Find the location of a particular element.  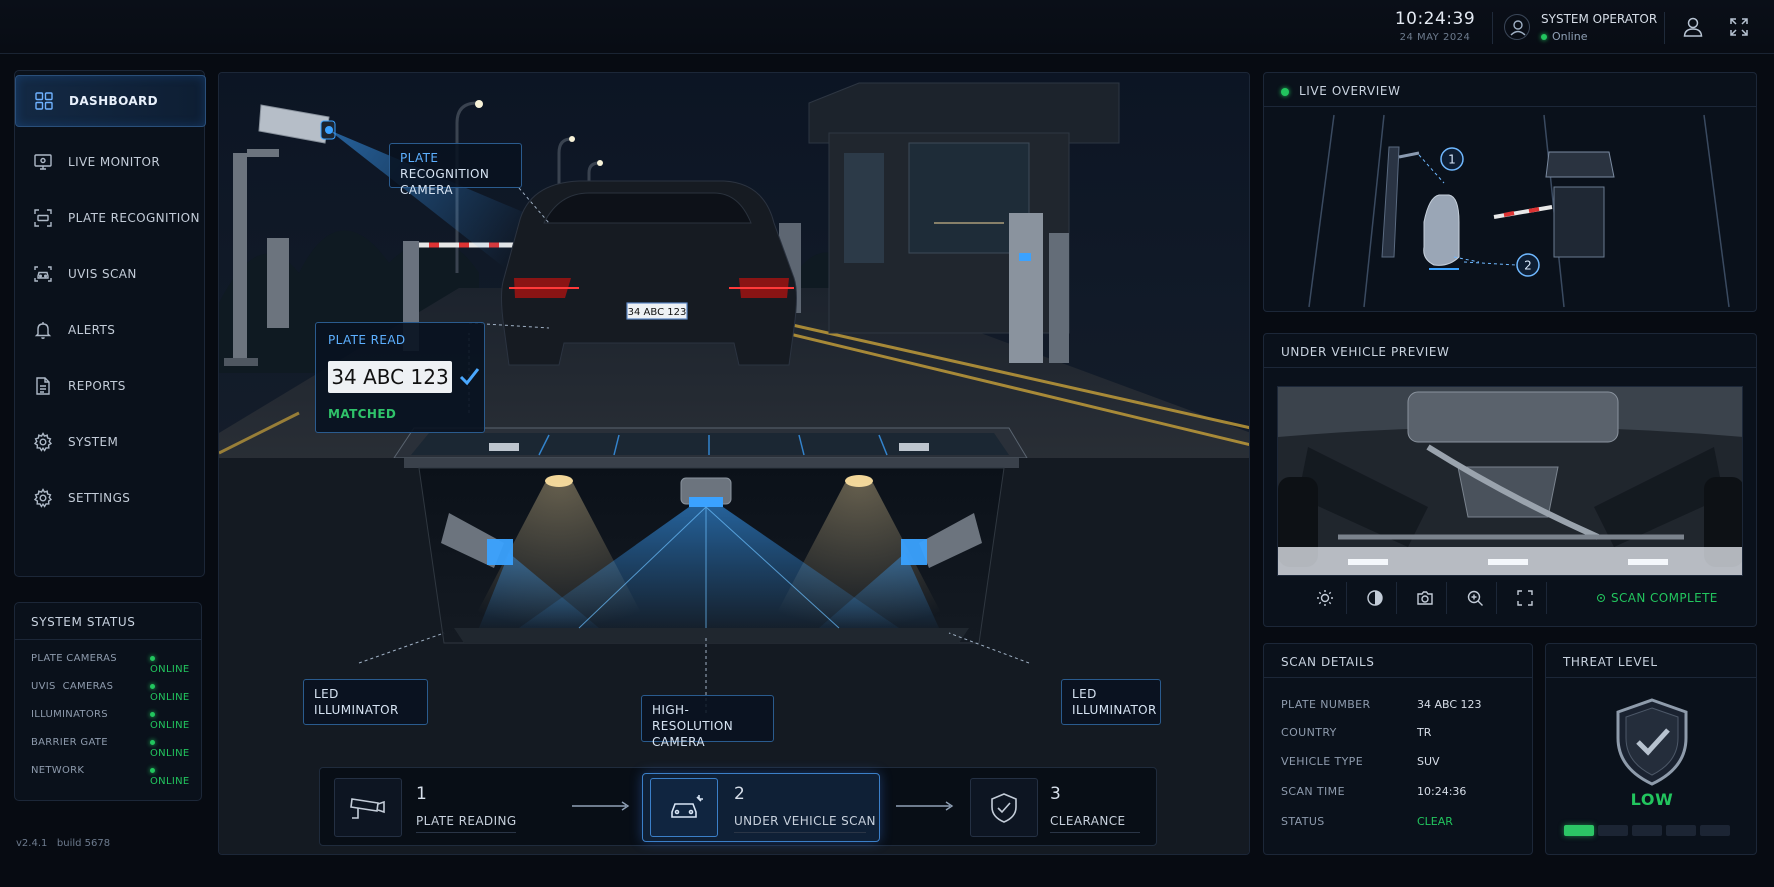

sidebar-item-uvis-scan: UVIS SCAN is located at coordinates (110, 274).